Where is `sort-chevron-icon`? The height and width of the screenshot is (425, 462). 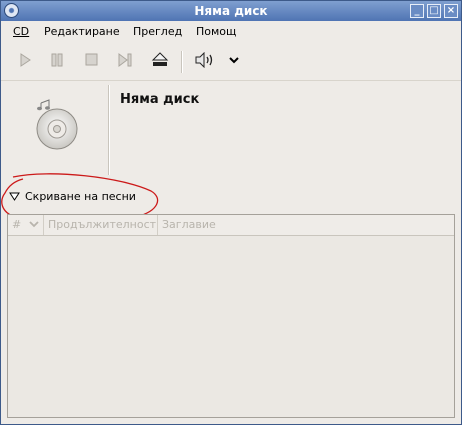 sort-chevron-icon is located at coordinates (34, 224).